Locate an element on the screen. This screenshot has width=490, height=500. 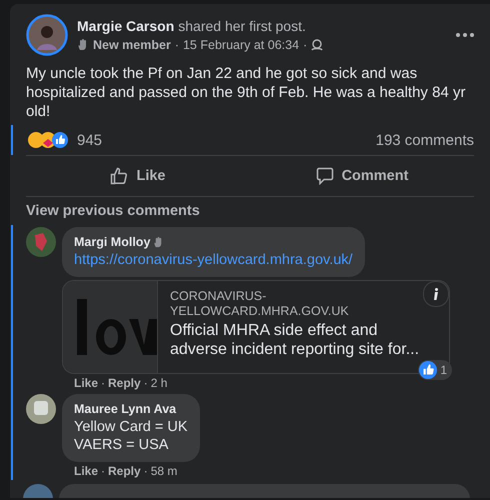
member-label: New member is located at coordinates (132, 45).